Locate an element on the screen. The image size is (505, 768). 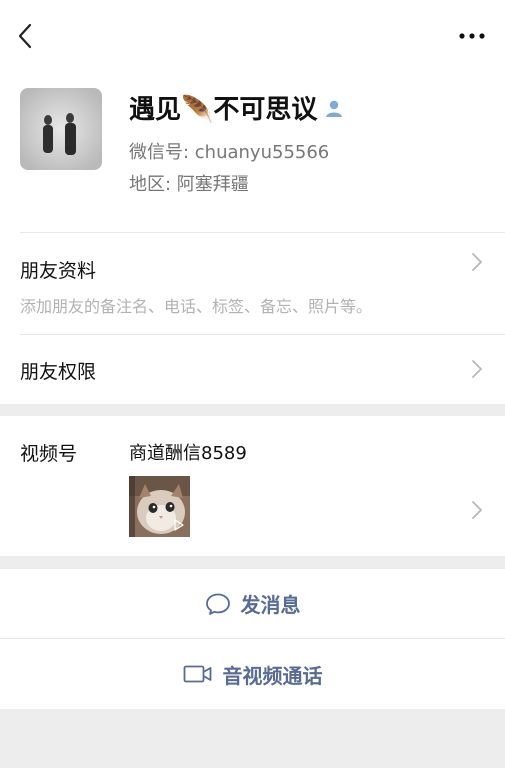
avatar is located at coordinates (61, 129).